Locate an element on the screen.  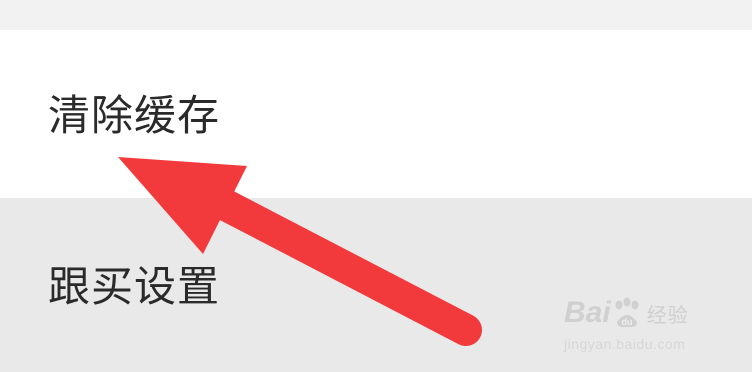
settings-item-label: 跟买设置 is located at coordinates (134, 286).